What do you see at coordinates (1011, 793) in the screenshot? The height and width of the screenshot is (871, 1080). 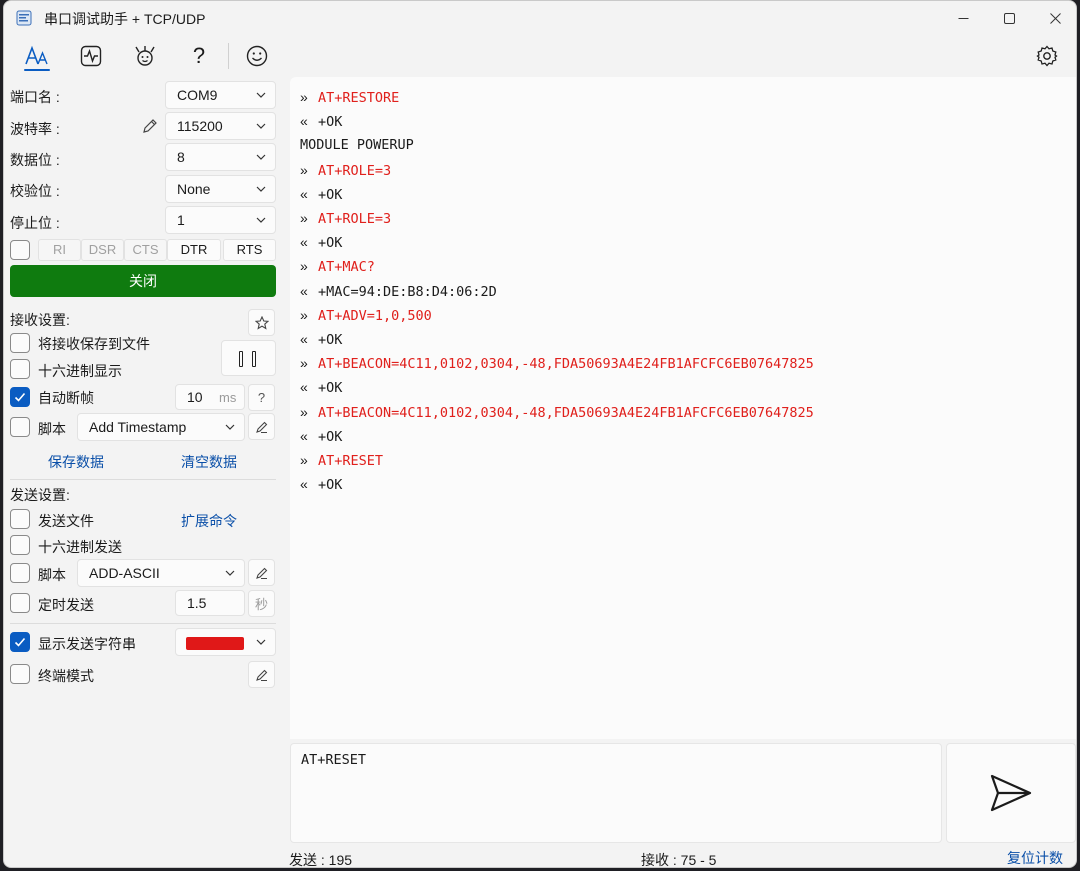 I see `send-button` at bounding box center [1011, 793].